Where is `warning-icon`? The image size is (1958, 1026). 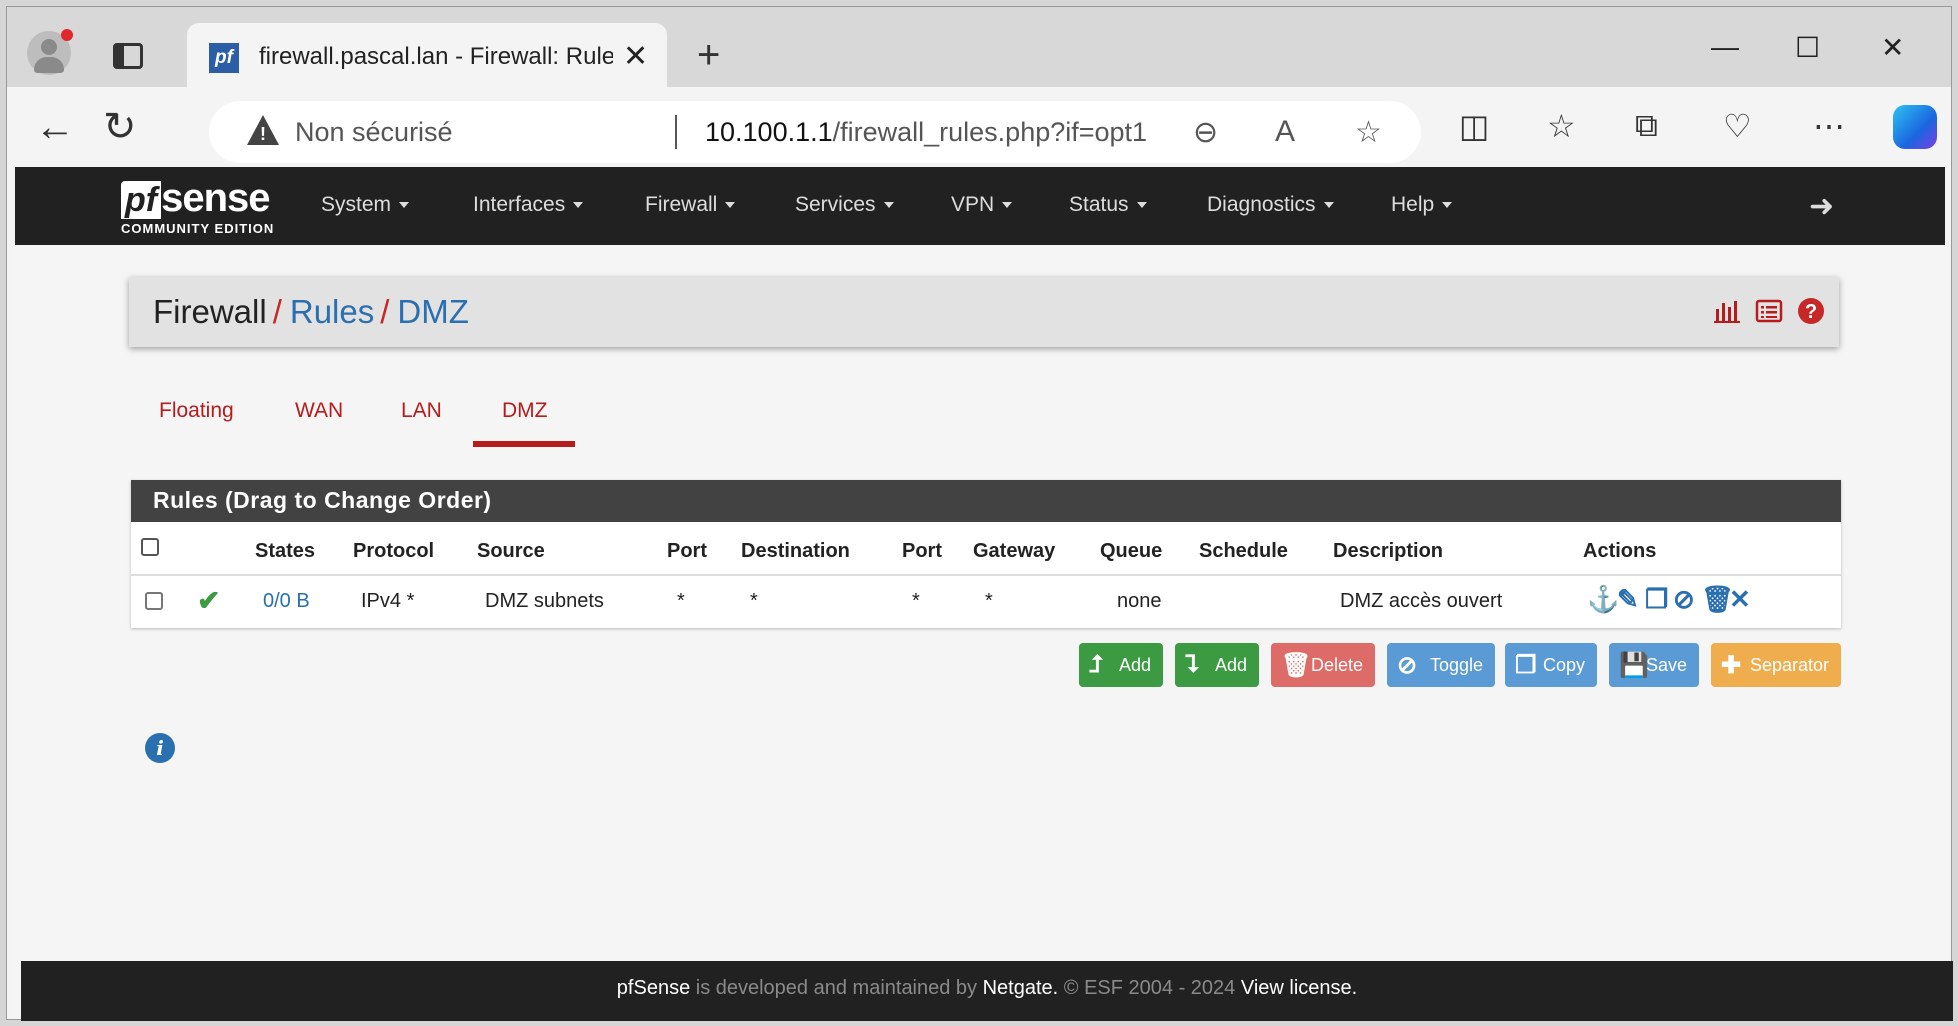
warning-icon is located at coordinates (263, 130).